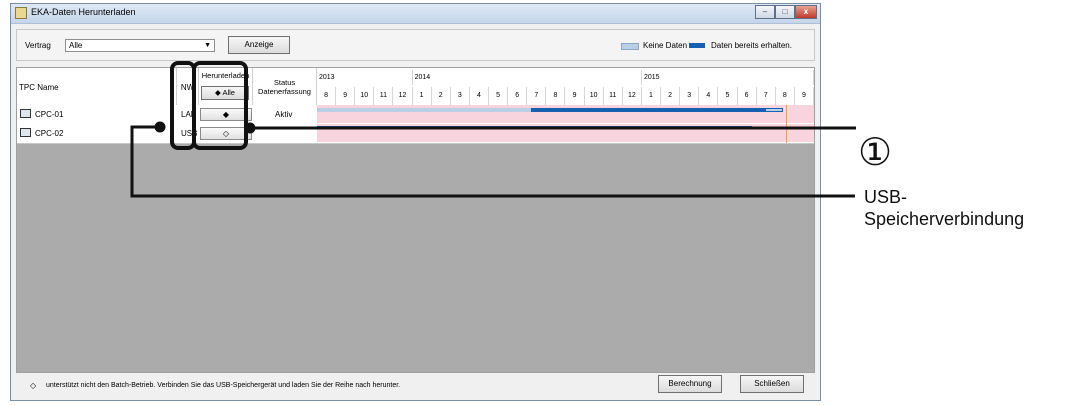 This screenshot has height=405, width=1092. What do you see at coordinates (944, 208) in the screenshot?
I see `usb-connection-label: USB- Speicherverbindung` at bounding box center [944, 208].